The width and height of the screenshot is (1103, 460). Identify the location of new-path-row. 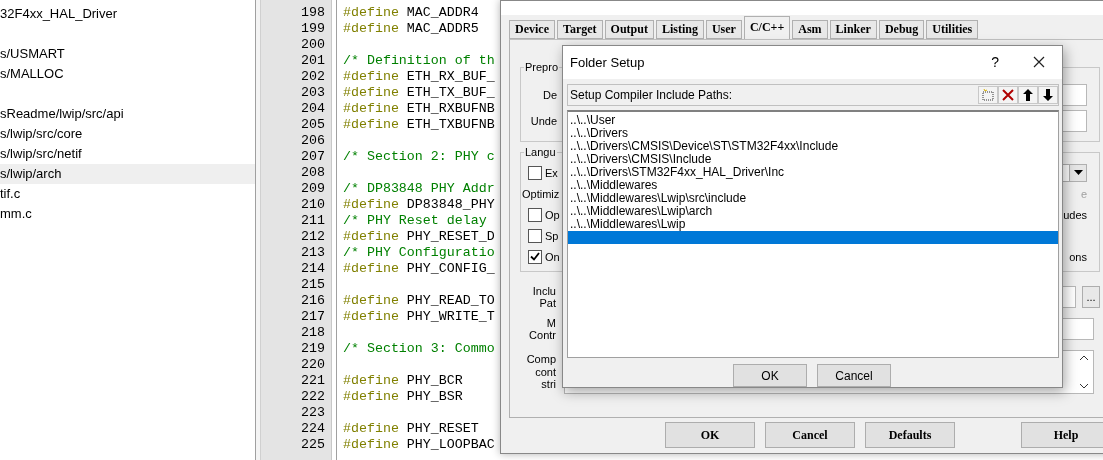
(813, 237).